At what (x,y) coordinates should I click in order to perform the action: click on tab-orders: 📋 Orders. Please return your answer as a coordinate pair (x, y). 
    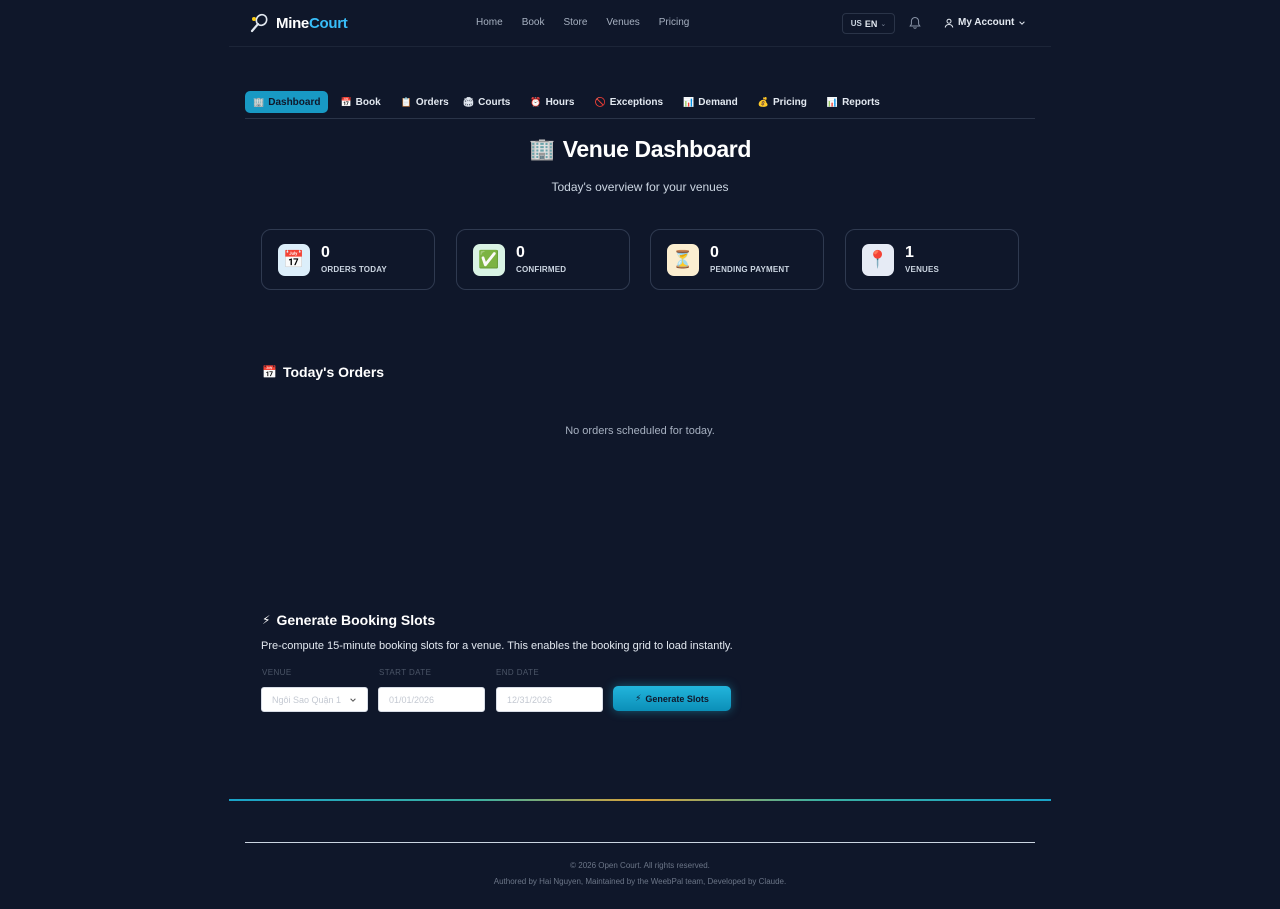
    Looking at the image, I should click on (425, 102).